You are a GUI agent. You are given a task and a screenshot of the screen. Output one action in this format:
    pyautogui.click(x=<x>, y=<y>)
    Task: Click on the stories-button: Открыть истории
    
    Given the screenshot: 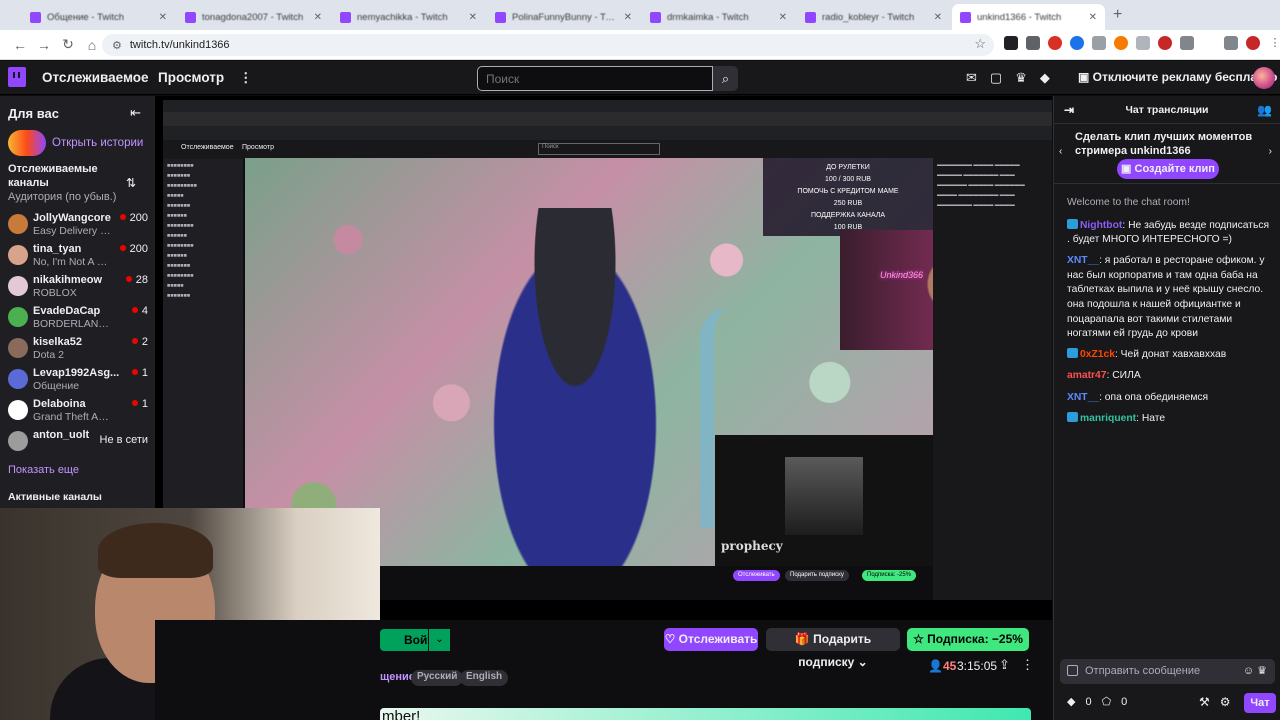 What is the action you would take?
    pyautogui.click(x=75, y=143)
    